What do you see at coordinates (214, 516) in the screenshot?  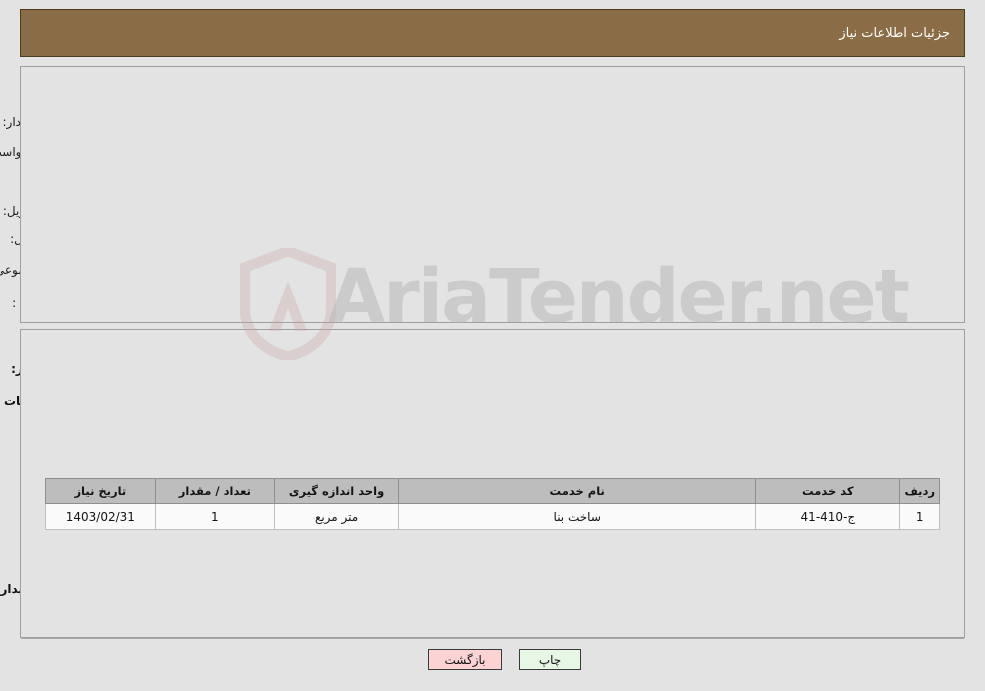 I see `cell-qty: 1` at bounding box center [214, 516].